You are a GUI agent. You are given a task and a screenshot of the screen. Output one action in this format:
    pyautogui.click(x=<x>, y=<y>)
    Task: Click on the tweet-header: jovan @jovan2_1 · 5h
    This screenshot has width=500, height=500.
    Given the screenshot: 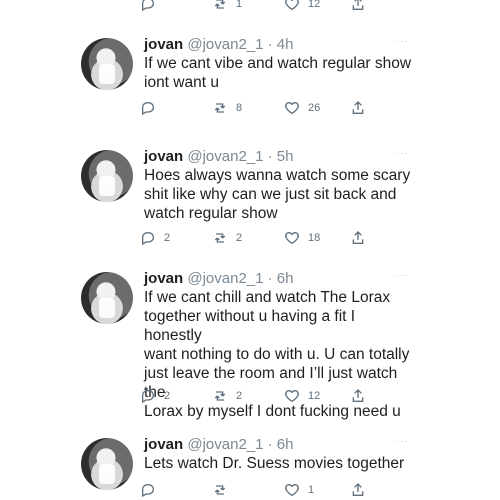 What is the action you would take?
    pyautogui.click(x=219, y=156)
    